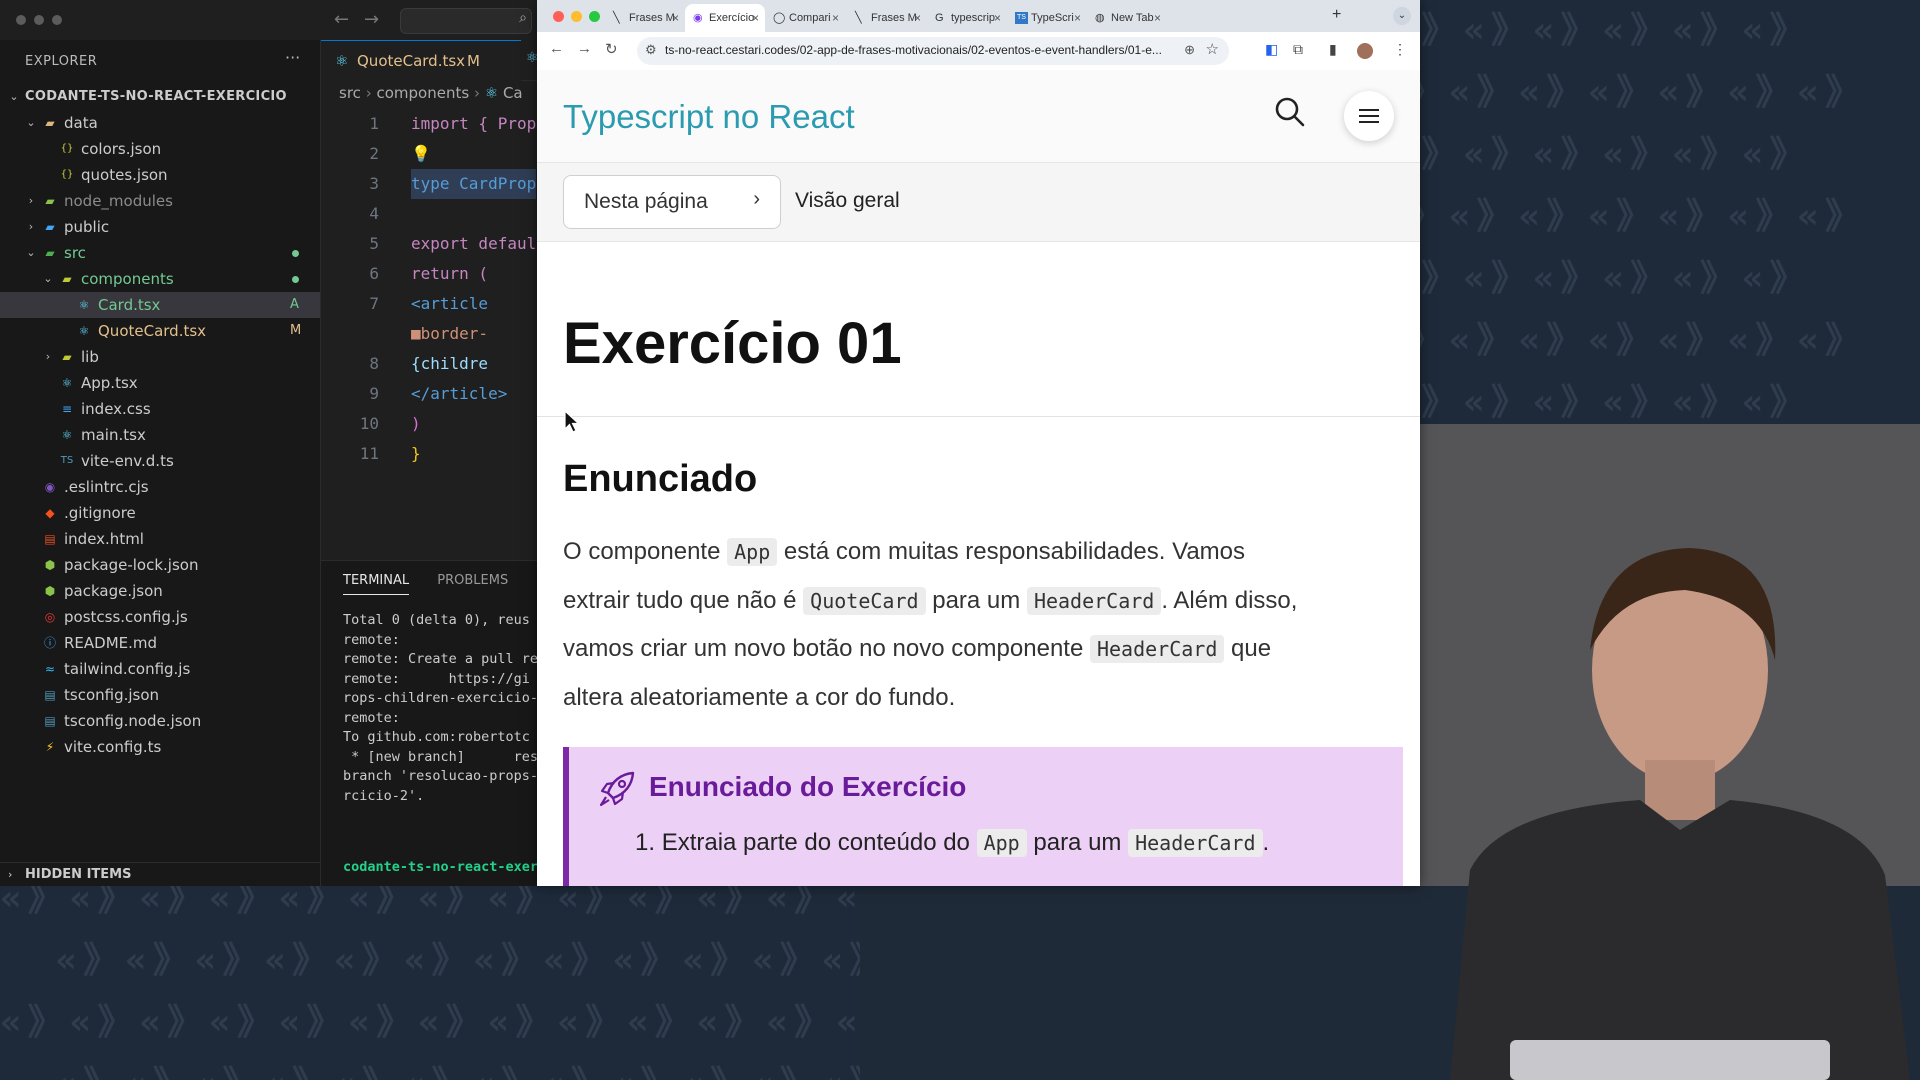 The image size is (1920, 1080). What do you see at coordinates (513, 93) in the screenshot?
I see `breadcrumb-file: Ca` at bounding box center [513, 93].